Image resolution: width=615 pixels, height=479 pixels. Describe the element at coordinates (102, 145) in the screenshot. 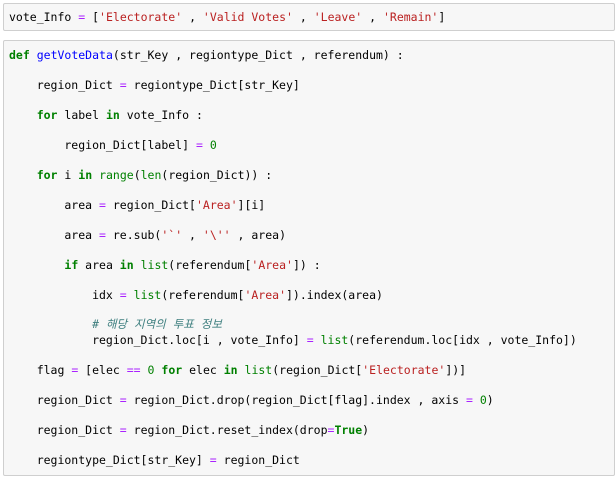

I see `code-token: region_Dict[label]` at that location.